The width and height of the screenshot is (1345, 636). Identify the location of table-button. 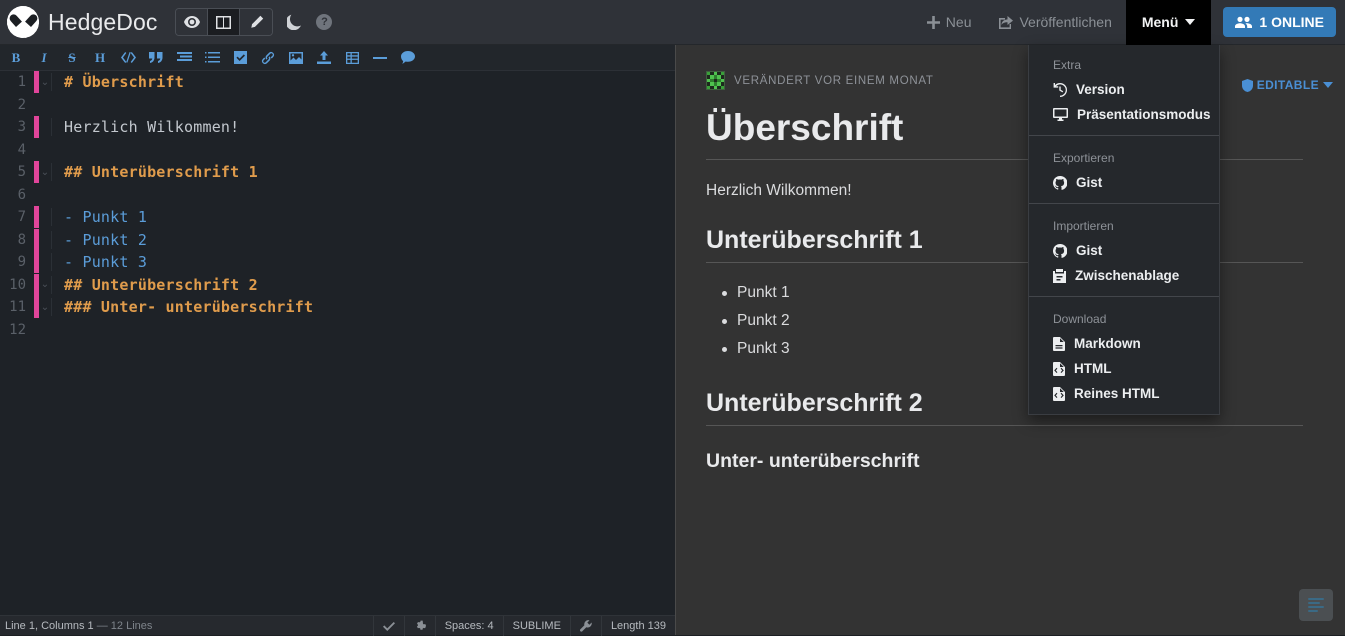
(352, 58).